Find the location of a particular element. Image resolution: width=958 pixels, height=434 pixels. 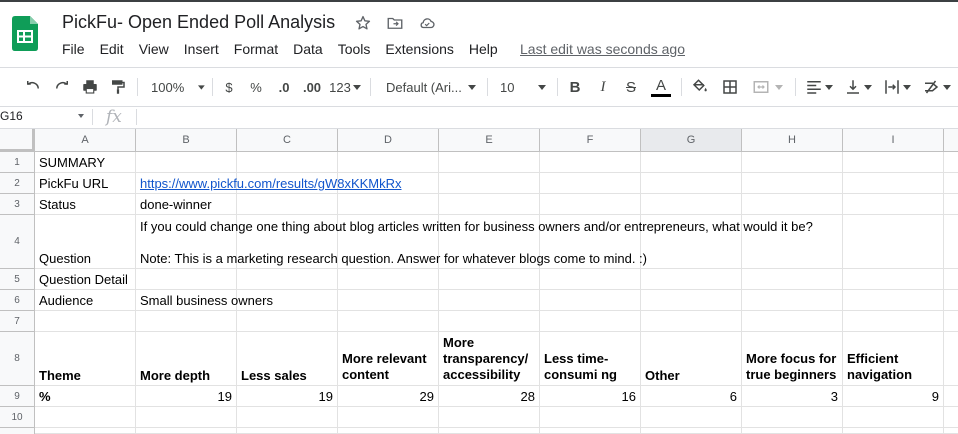

vertical-align-icon is located at coordinates (858, 87).